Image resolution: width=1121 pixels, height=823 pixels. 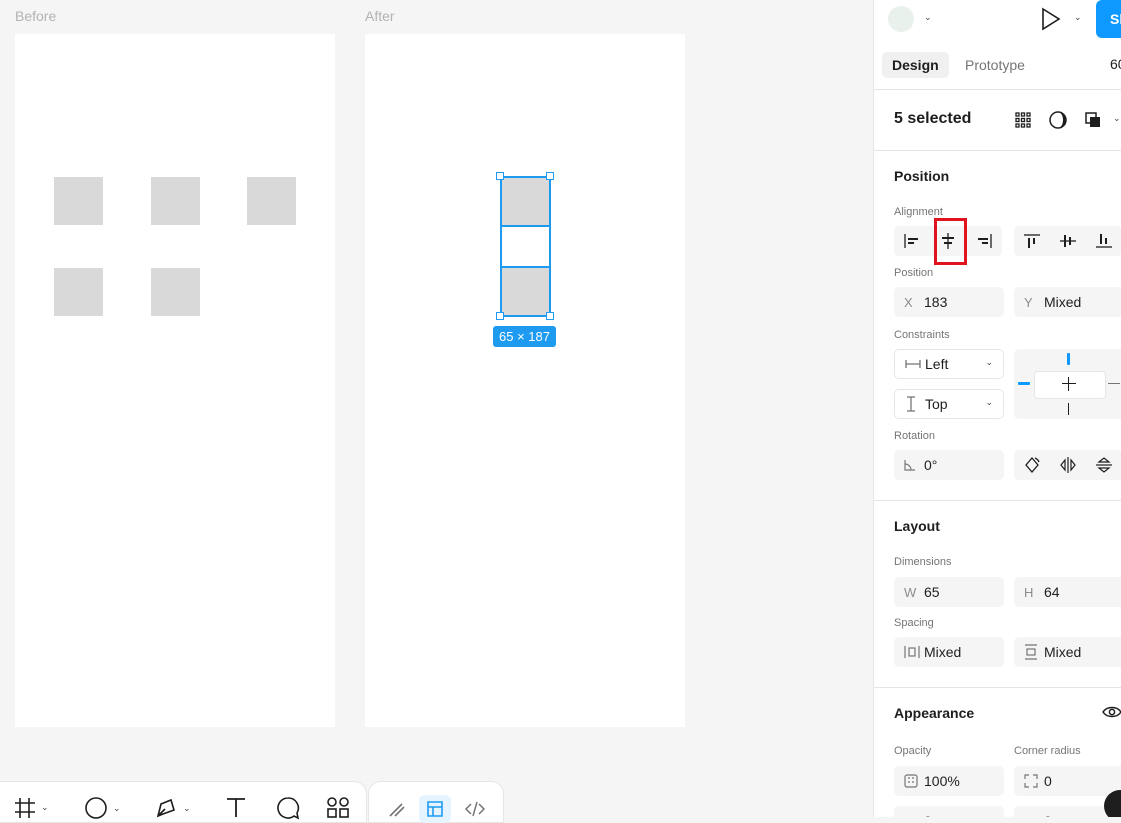 I want to click on text-tool, so click(x=236, y=807).